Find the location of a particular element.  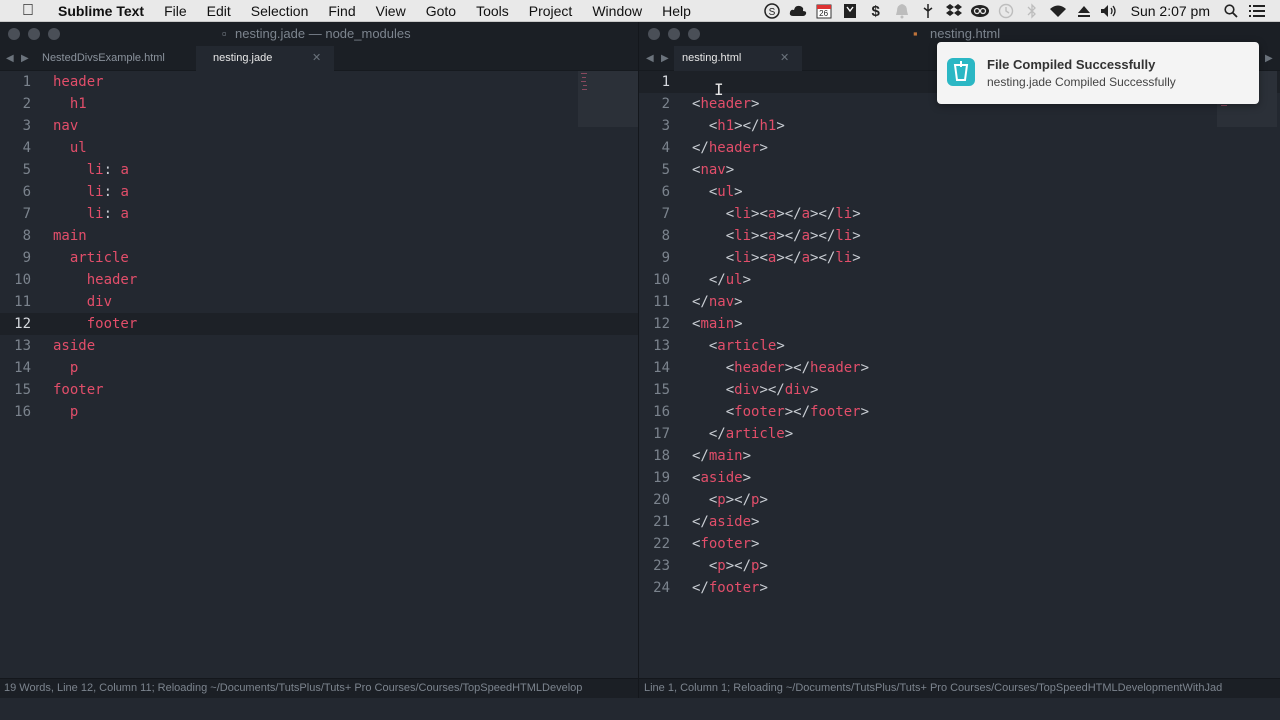

code-token: ></ is located at coordinates (738, 500).